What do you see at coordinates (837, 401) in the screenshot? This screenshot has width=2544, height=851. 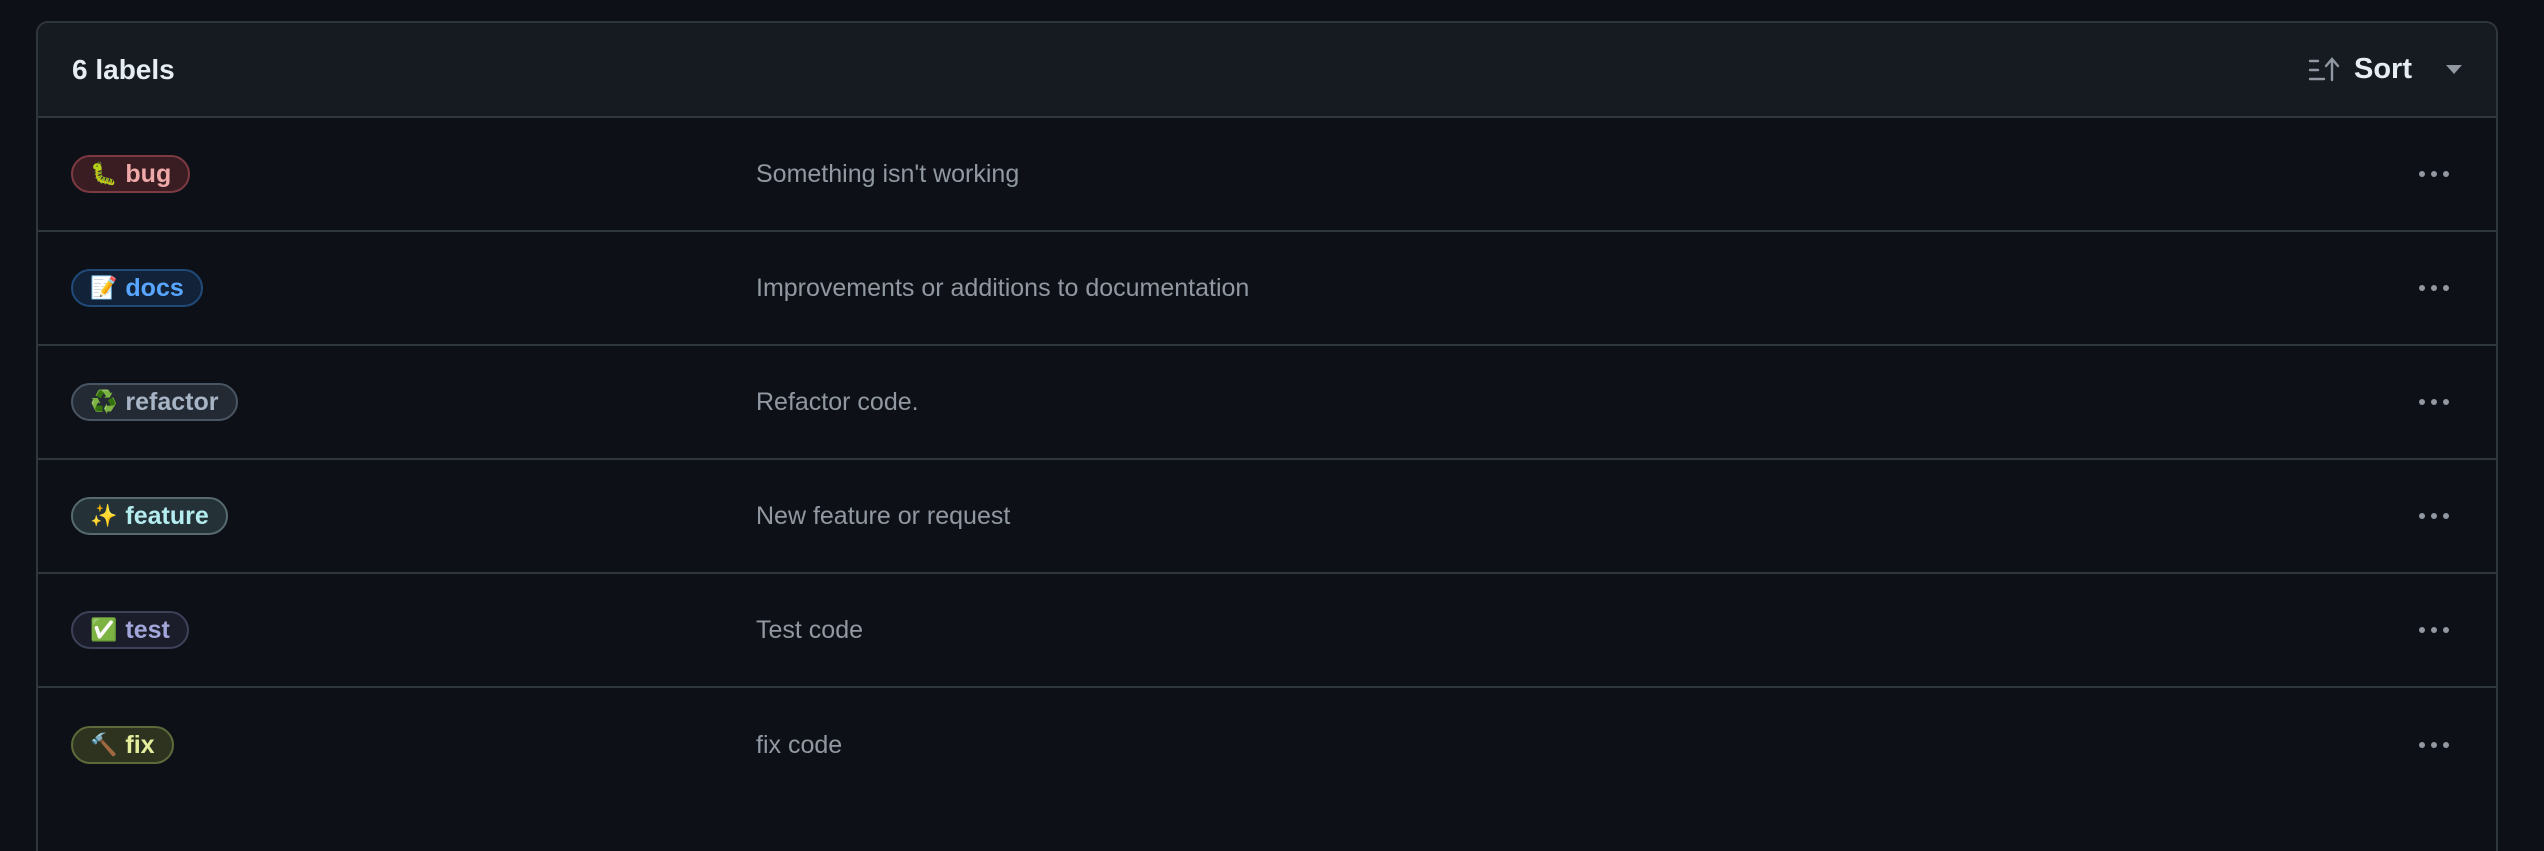 I see `label-description: Refactor code.` at bounding box center [837, 401].